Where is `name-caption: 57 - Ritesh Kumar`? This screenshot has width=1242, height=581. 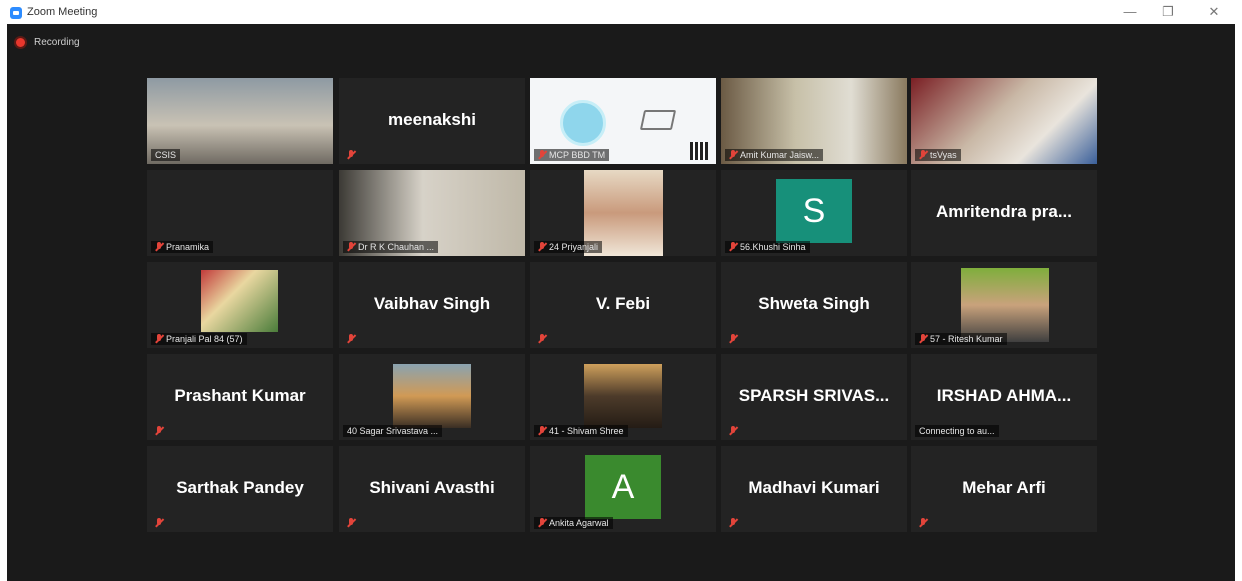
name-caption: 57 - Ritesh Kumar is located at coordinates (961, 339).